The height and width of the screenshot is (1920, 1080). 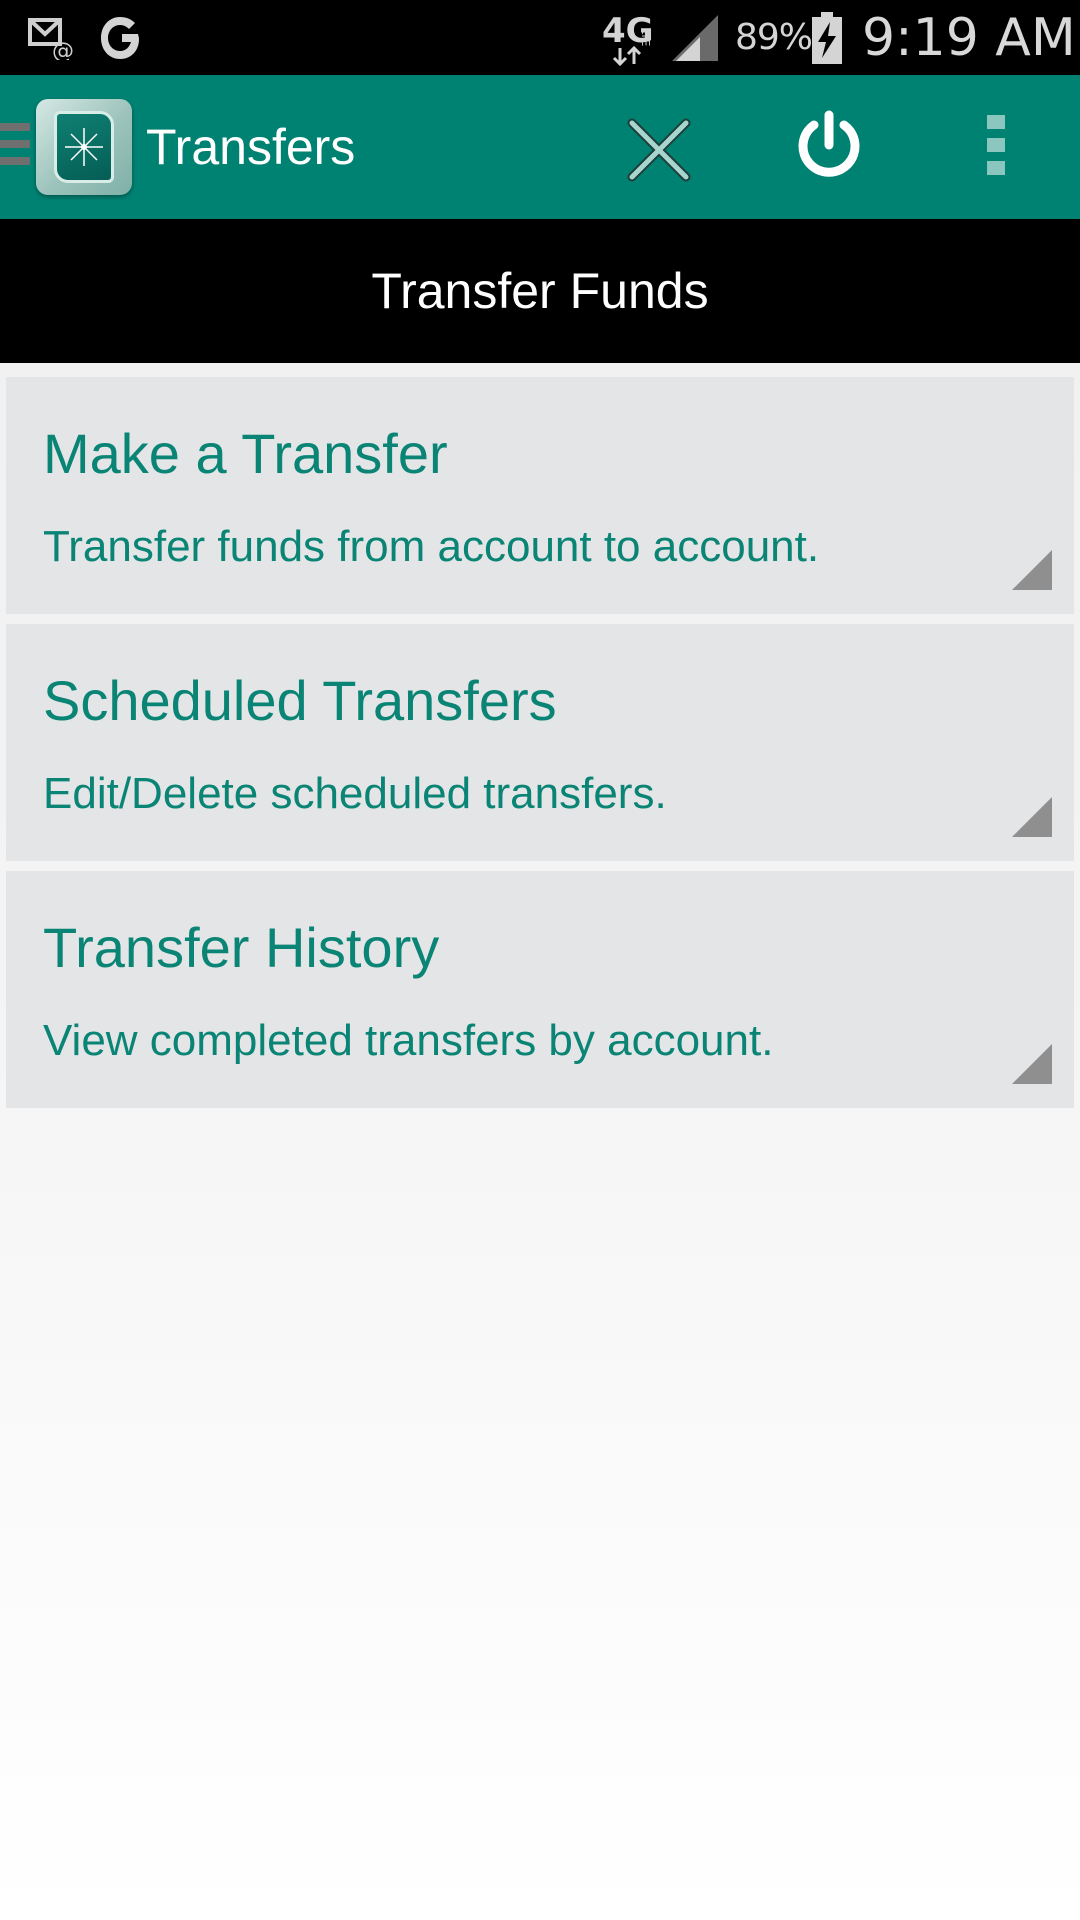 I want to click on menu-icon, so click(x=15, y=145).